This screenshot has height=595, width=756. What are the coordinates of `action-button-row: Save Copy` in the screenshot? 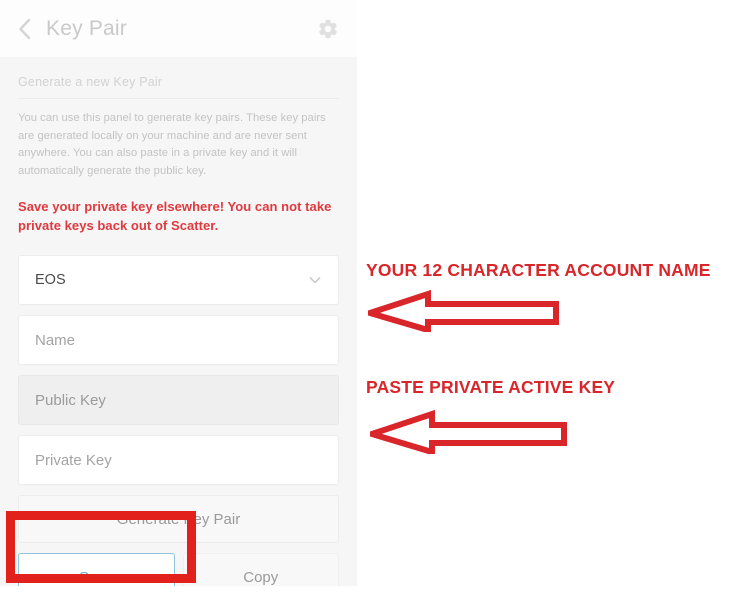 It's located at (178, 569).